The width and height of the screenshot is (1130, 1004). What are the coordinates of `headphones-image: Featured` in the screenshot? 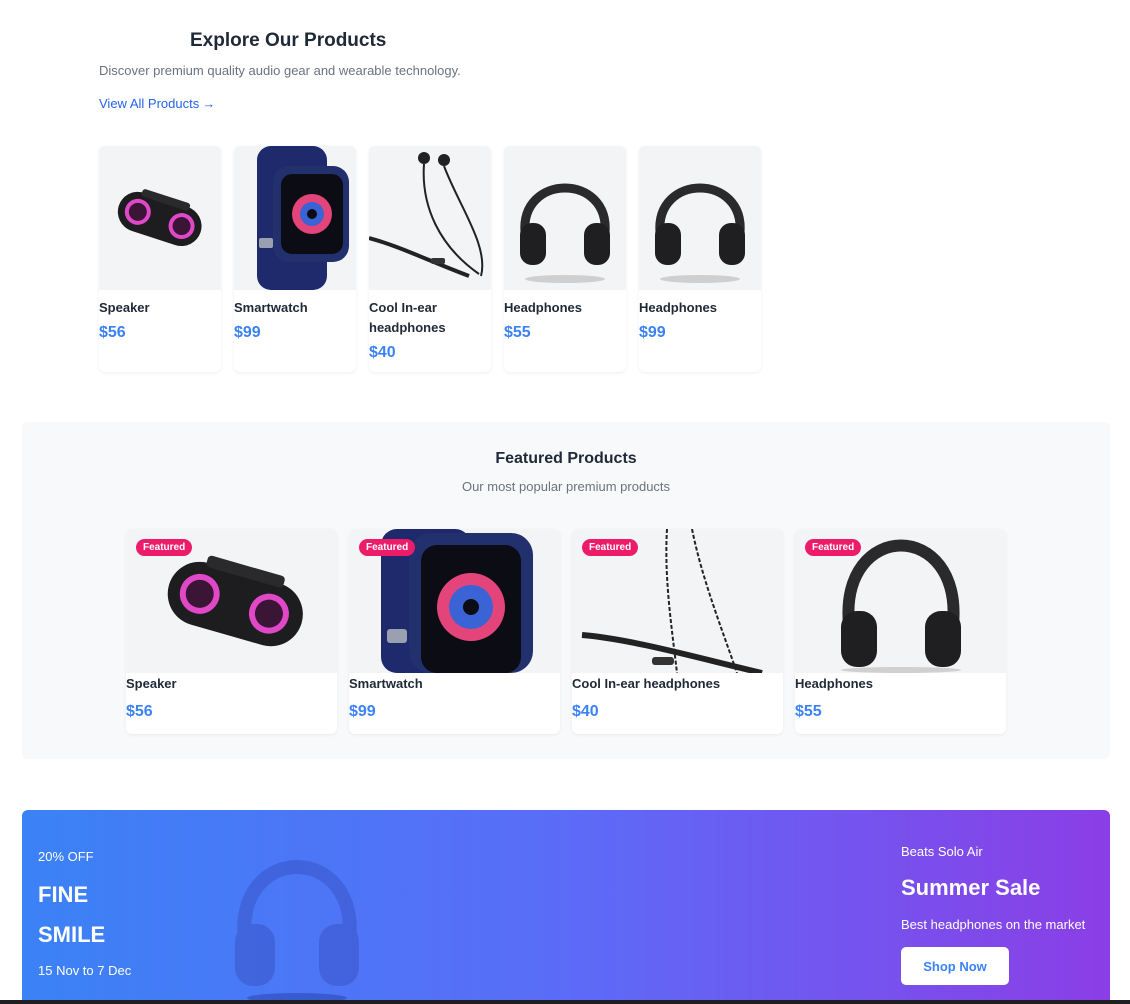 It's located at (900, 601).